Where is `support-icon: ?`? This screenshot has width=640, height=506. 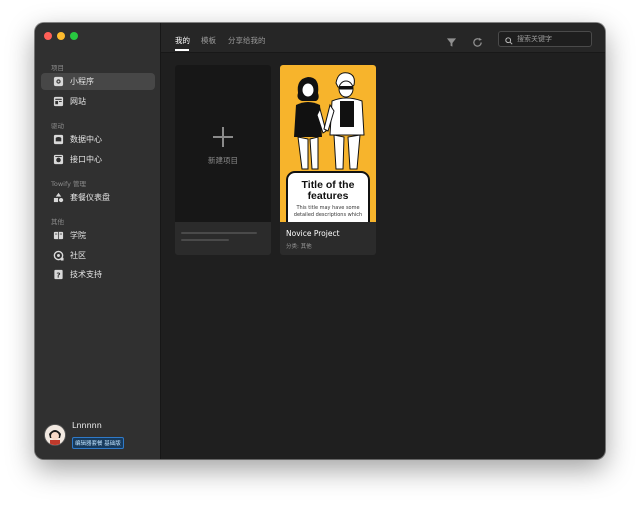 support-icon: ? is located at coordinates (58, 274).